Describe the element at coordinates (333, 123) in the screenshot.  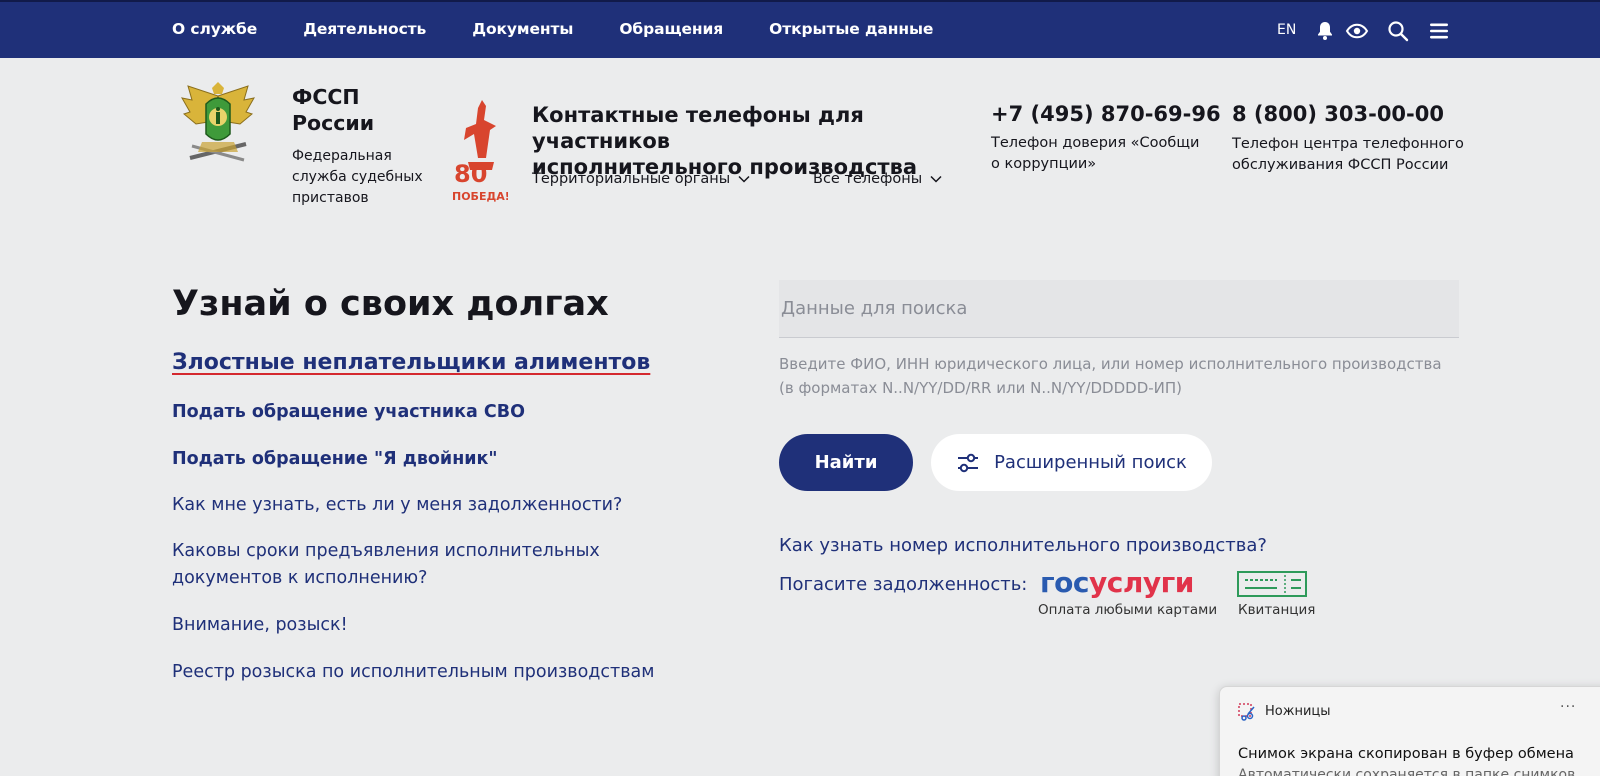
I see `org-name-line: России` at that location.